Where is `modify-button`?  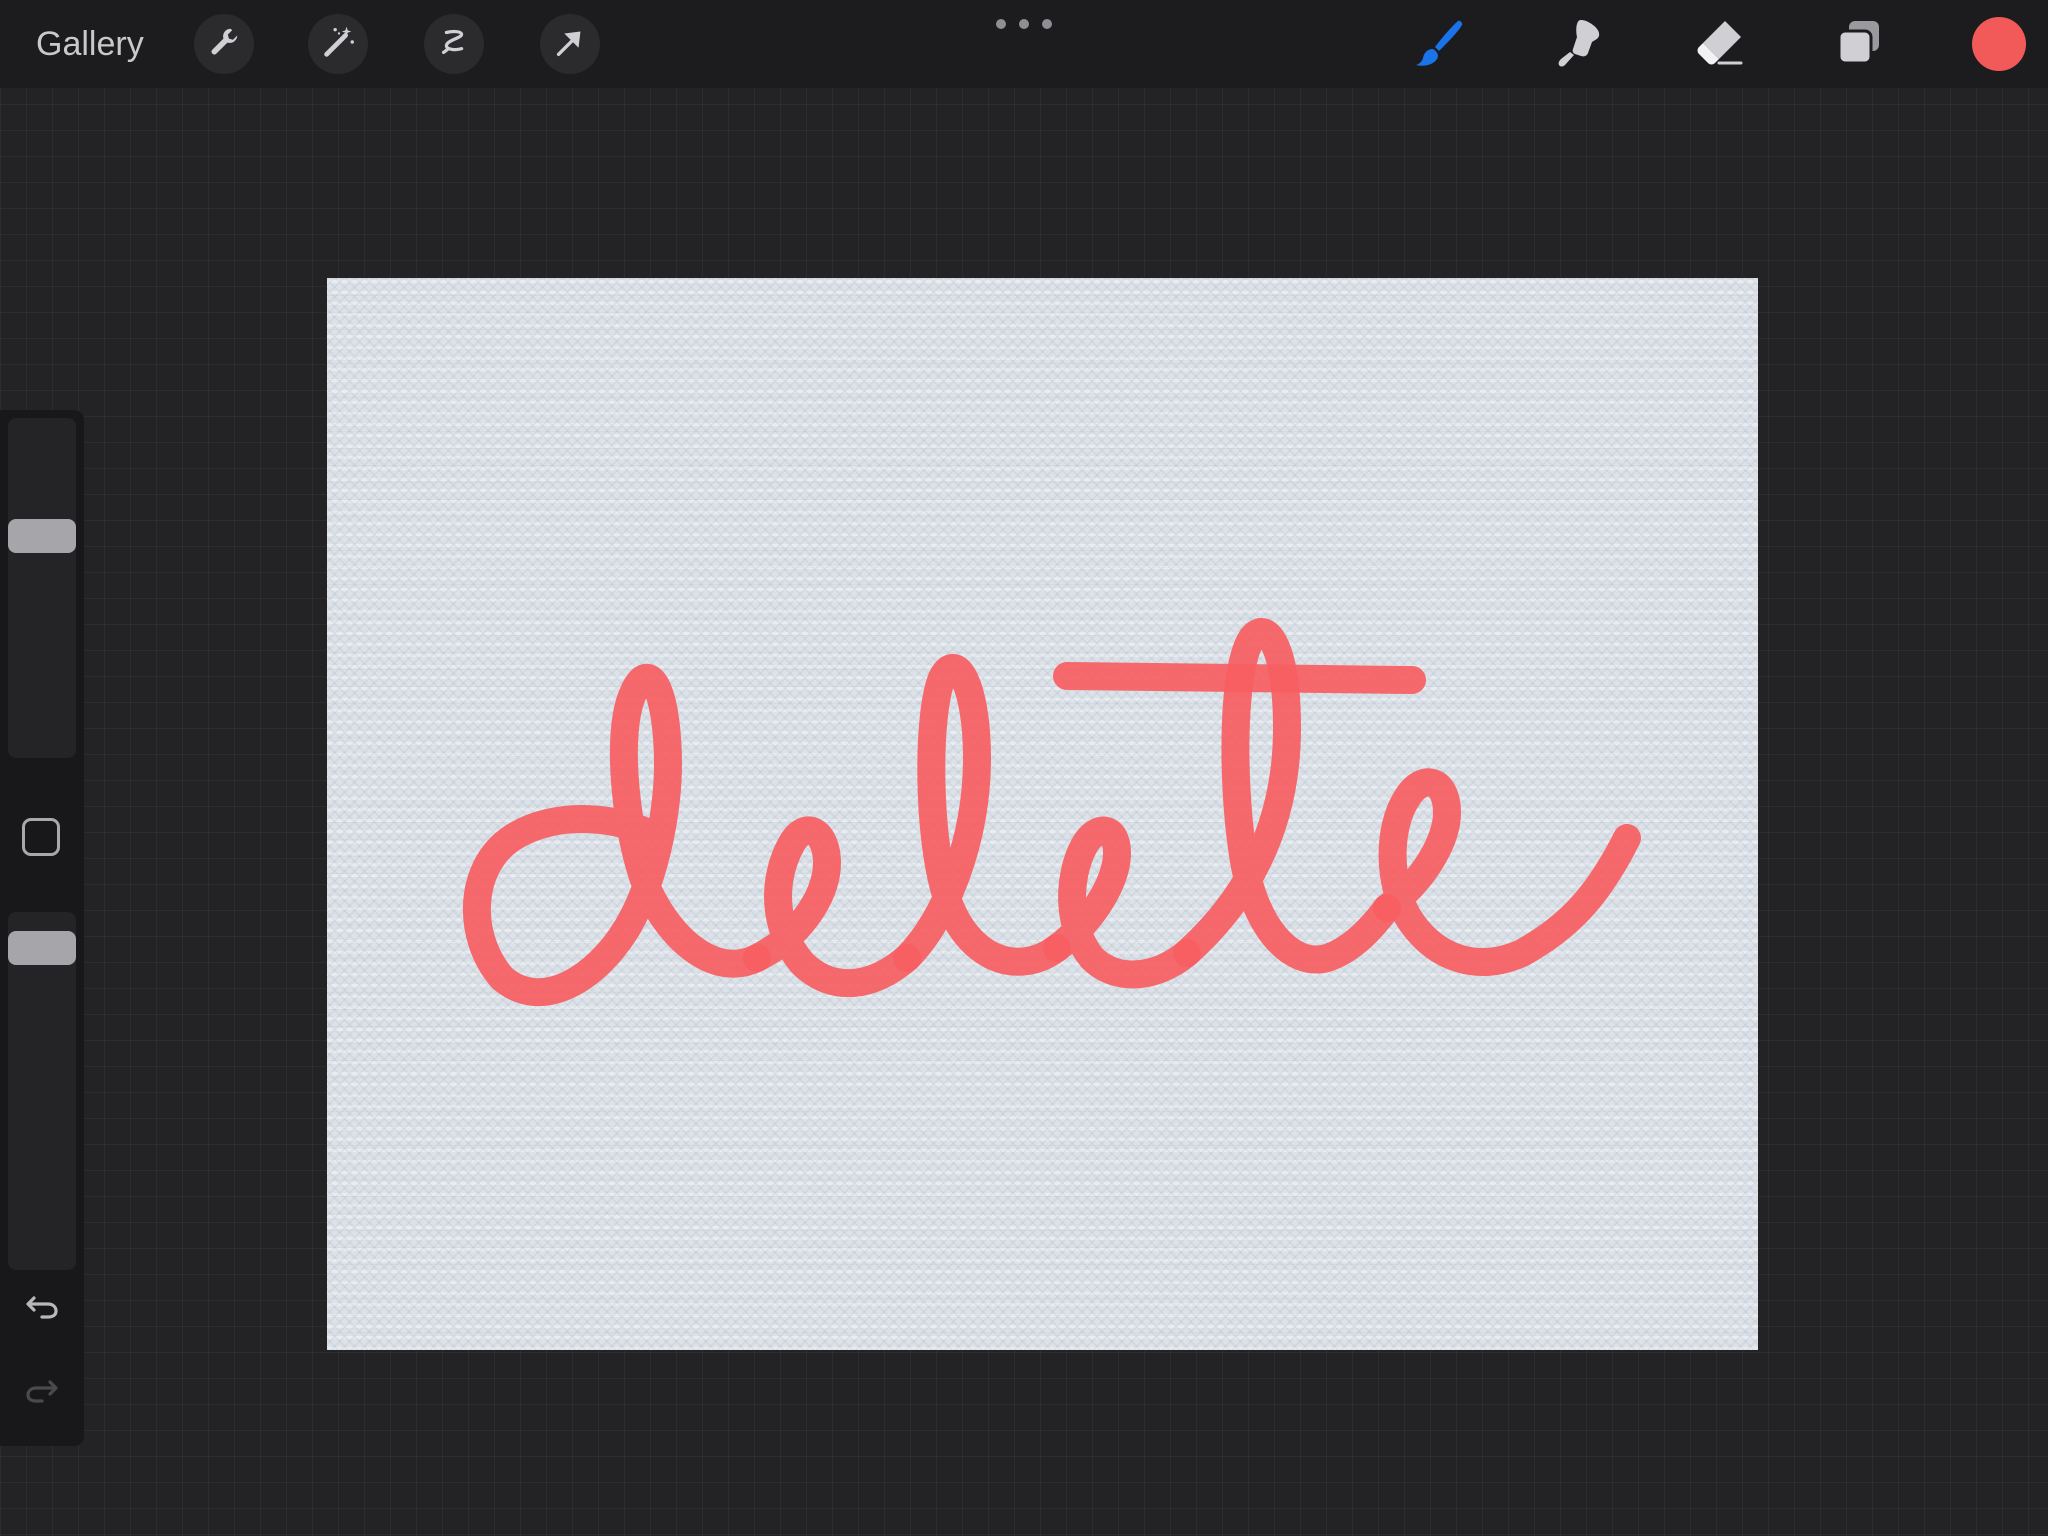
modify-button is located at coordinates (41, 837).